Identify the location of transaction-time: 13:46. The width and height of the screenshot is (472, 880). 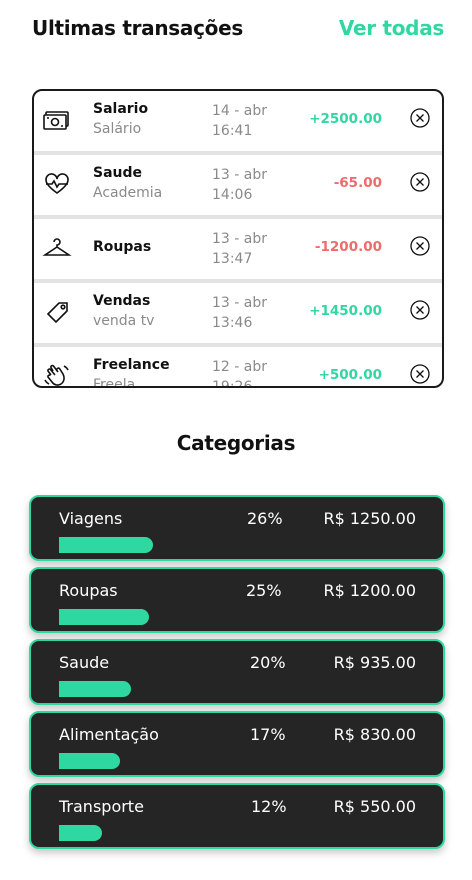
(232, 323).